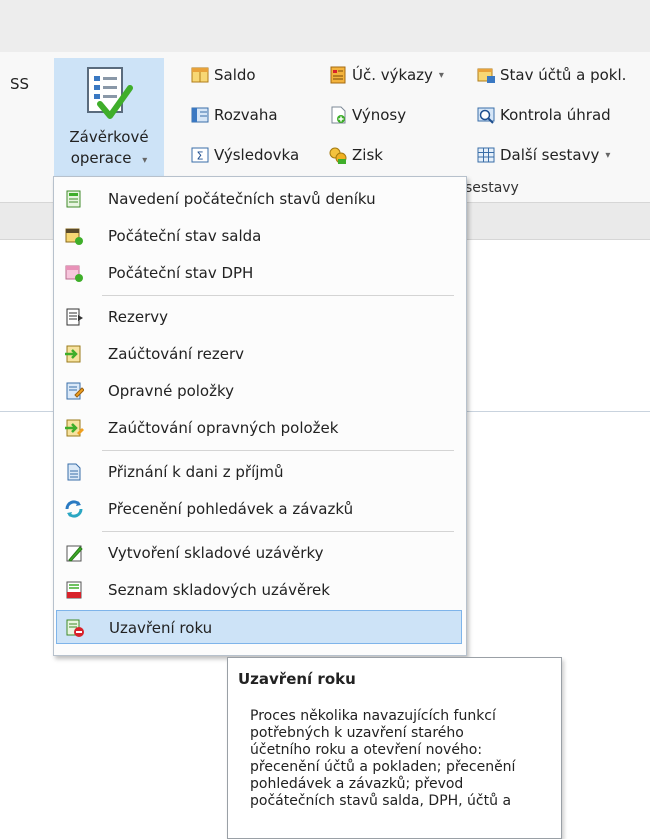 The width and height of the screenshot is (650, 839). I want to click on svg-text: Σ, so click(200, 156).